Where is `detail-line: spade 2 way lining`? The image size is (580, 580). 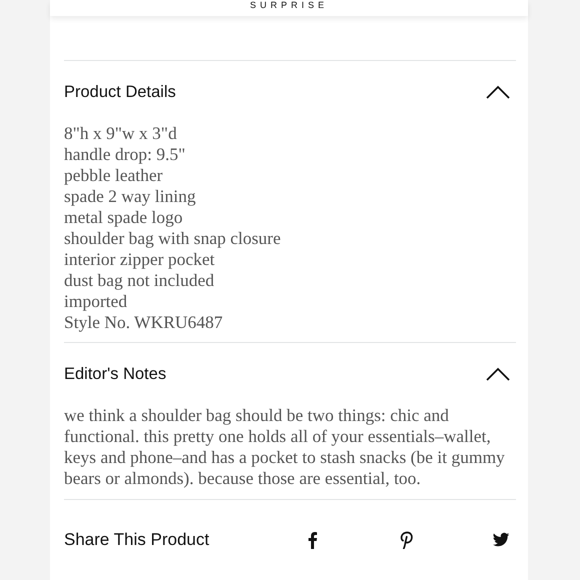
detail-line: spade 2 way lining is located at coordinates (130, 196).